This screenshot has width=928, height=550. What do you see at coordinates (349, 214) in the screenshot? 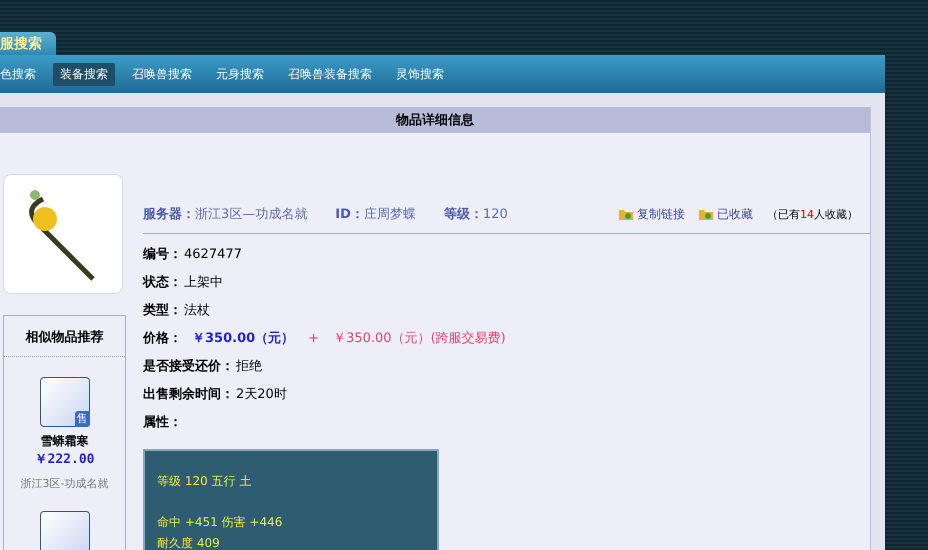
I see `id-label: ID：` at bounding box center [349, 214].